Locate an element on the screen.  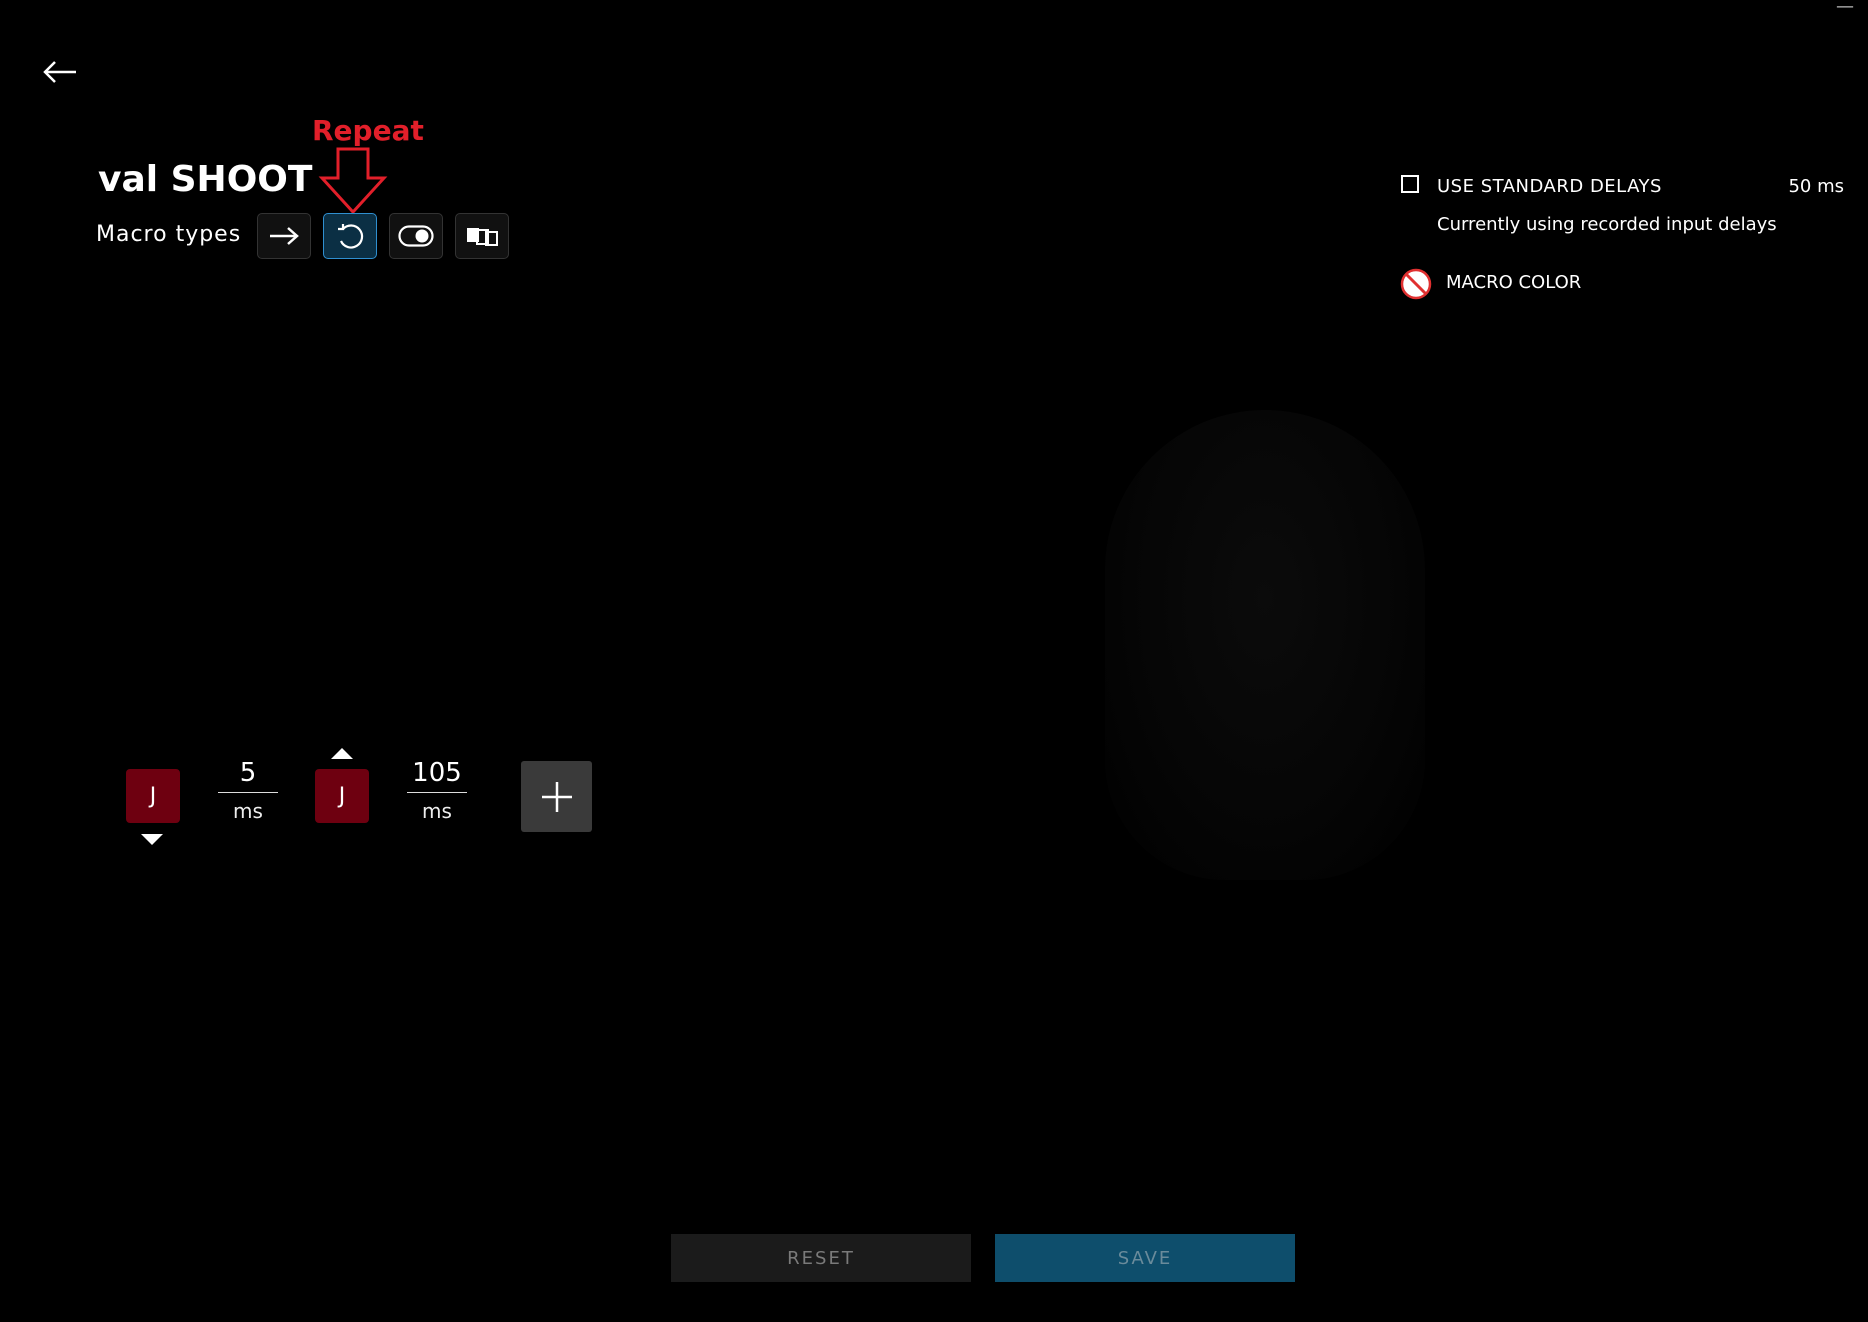
back-arrow-icon is located at coordinates (59, 72).